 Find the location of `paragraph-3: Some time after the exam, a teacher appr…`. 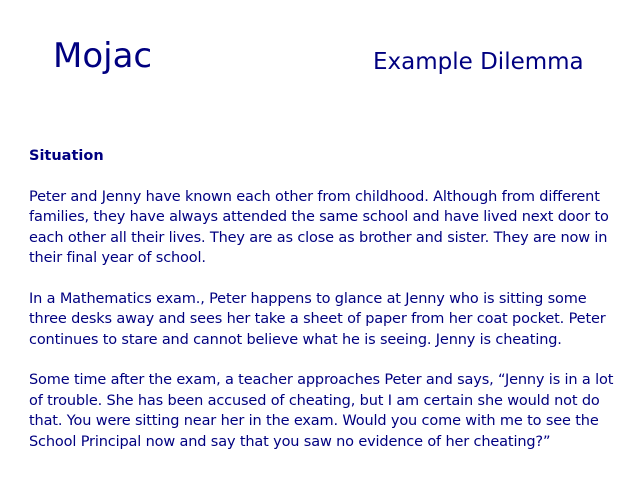

paragraph-3: Some time after the exam, a teacher appr… is located at coordinates (321, 411).